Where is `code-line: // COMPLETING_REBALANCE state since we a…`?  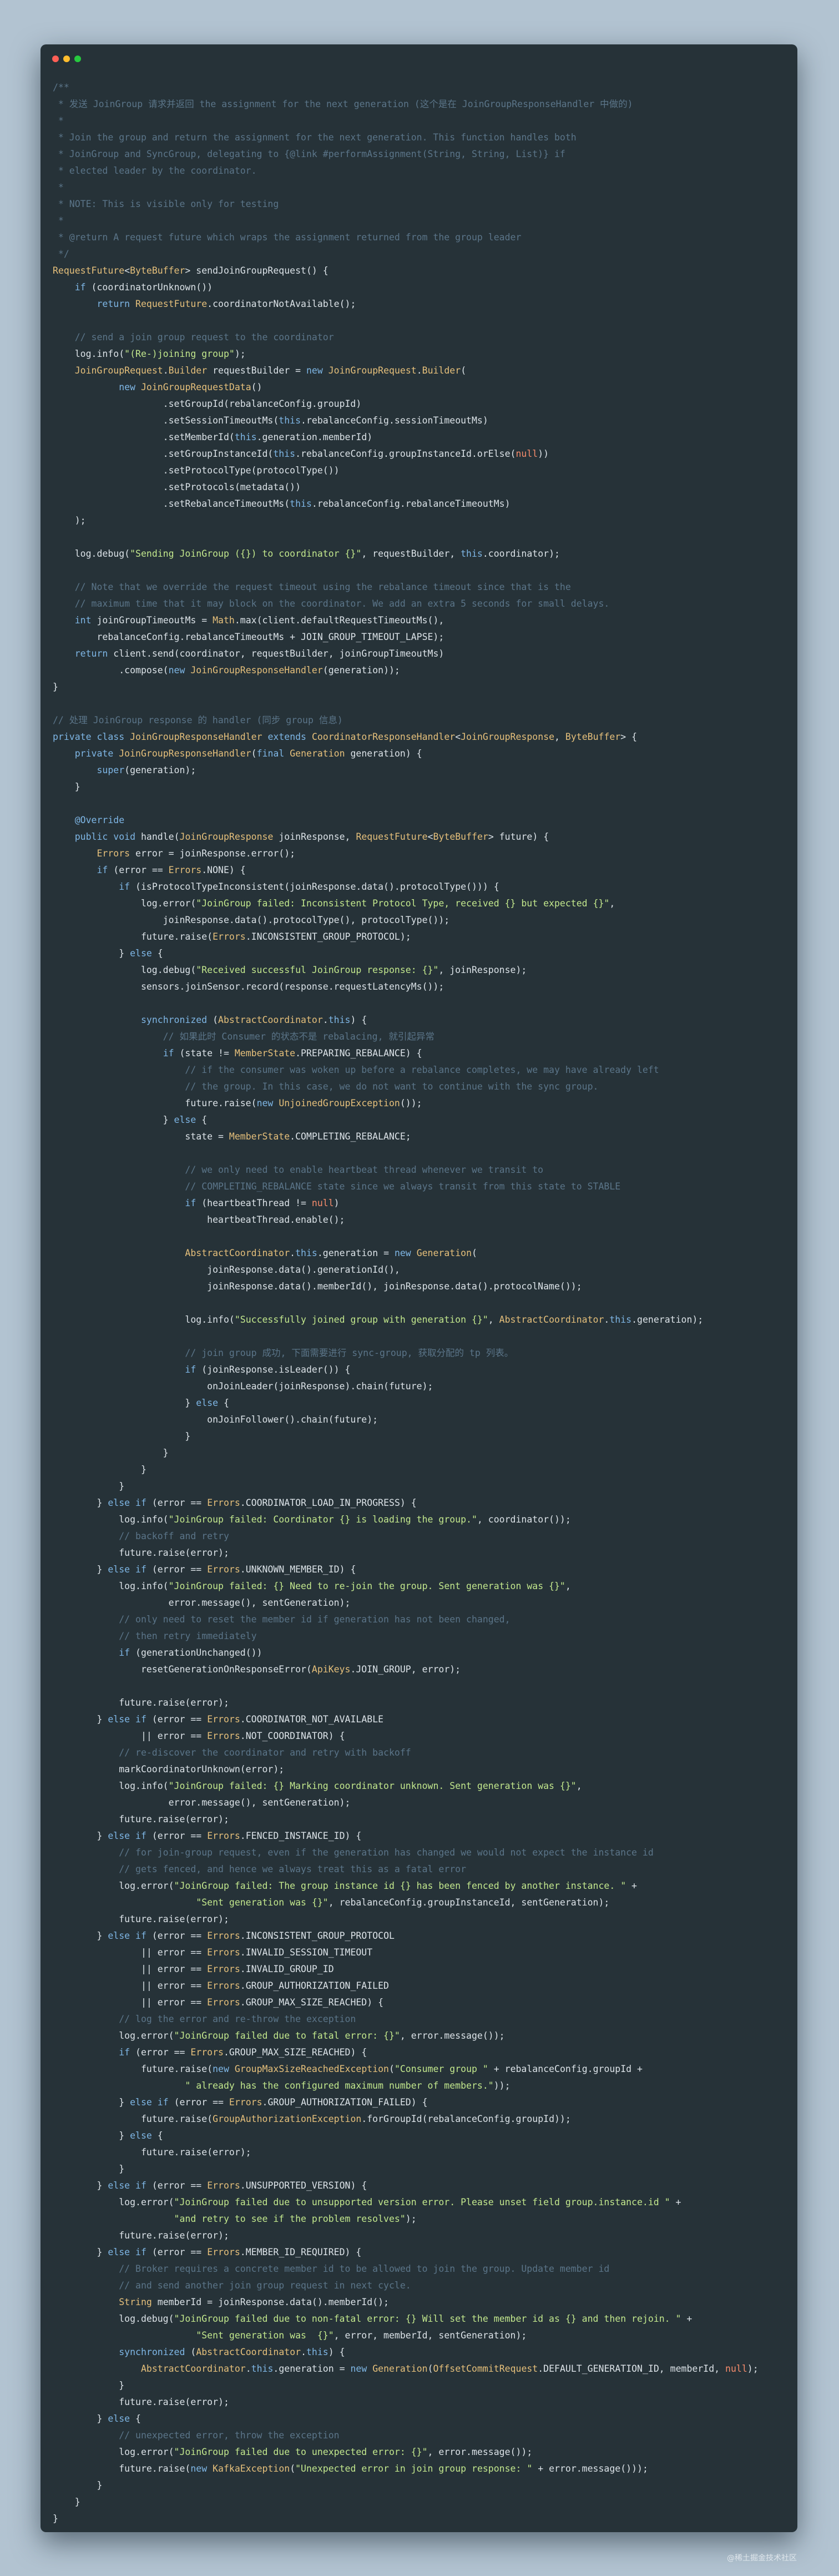
code-line: // COMPLETING_REBALANCE state since we a… is located at coordinates (337, 1186).